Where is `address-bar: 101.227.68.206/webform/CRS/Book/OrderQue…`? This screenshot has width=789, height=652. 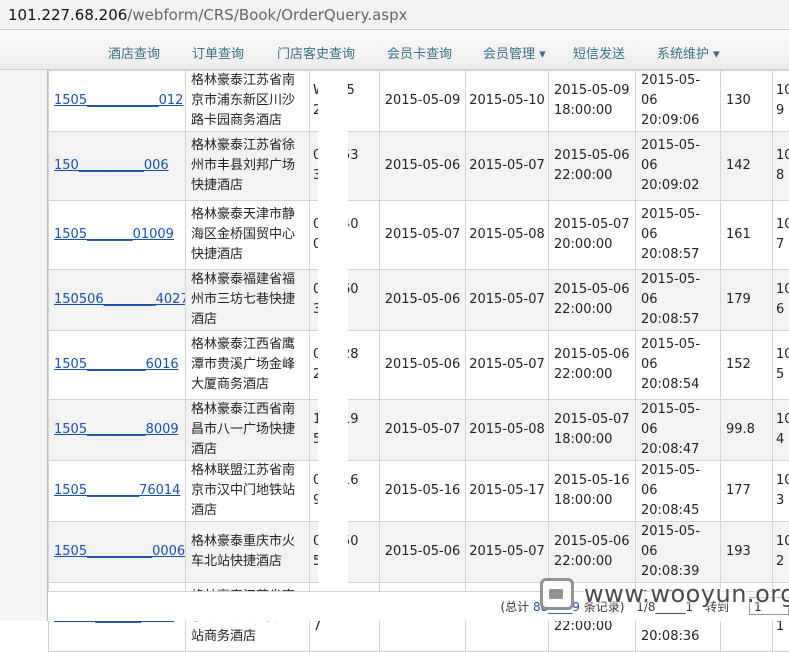
address-bar: 101.227.68.206/webform/CRS/Book/OrderQue… is located at coordinates (394, 15).